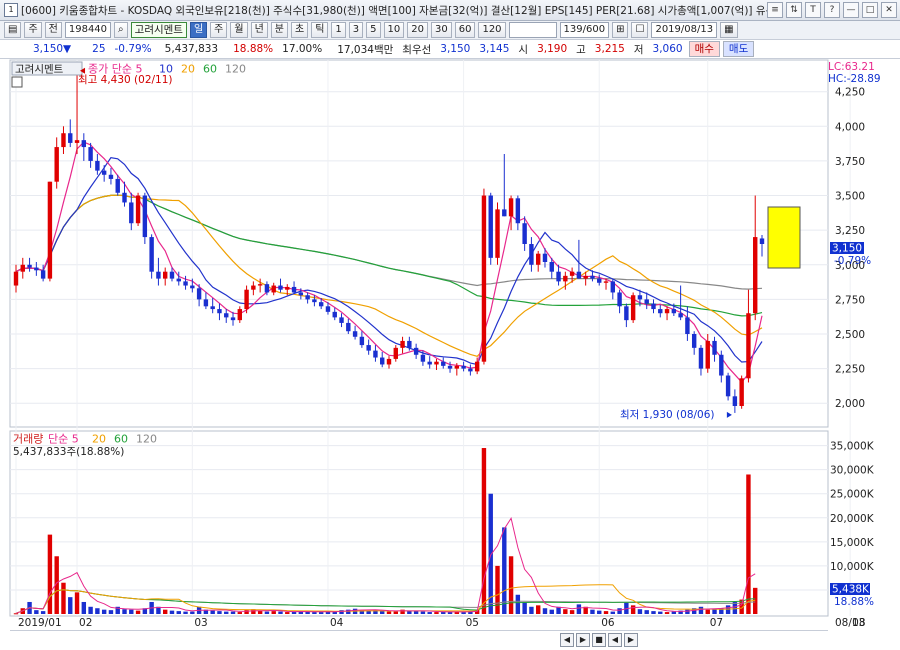  Describe the element at coordinates (17, 82) in the screenshot. I see `grid-toggle-icon` at that location.